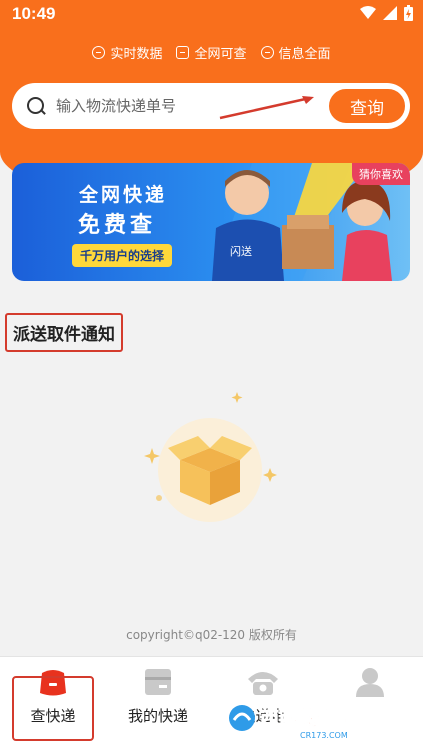  What do you see at coordinates (304, 54) in the screenshot?
I see `feature-label: 信息全面` at bounding box center [304, 54].